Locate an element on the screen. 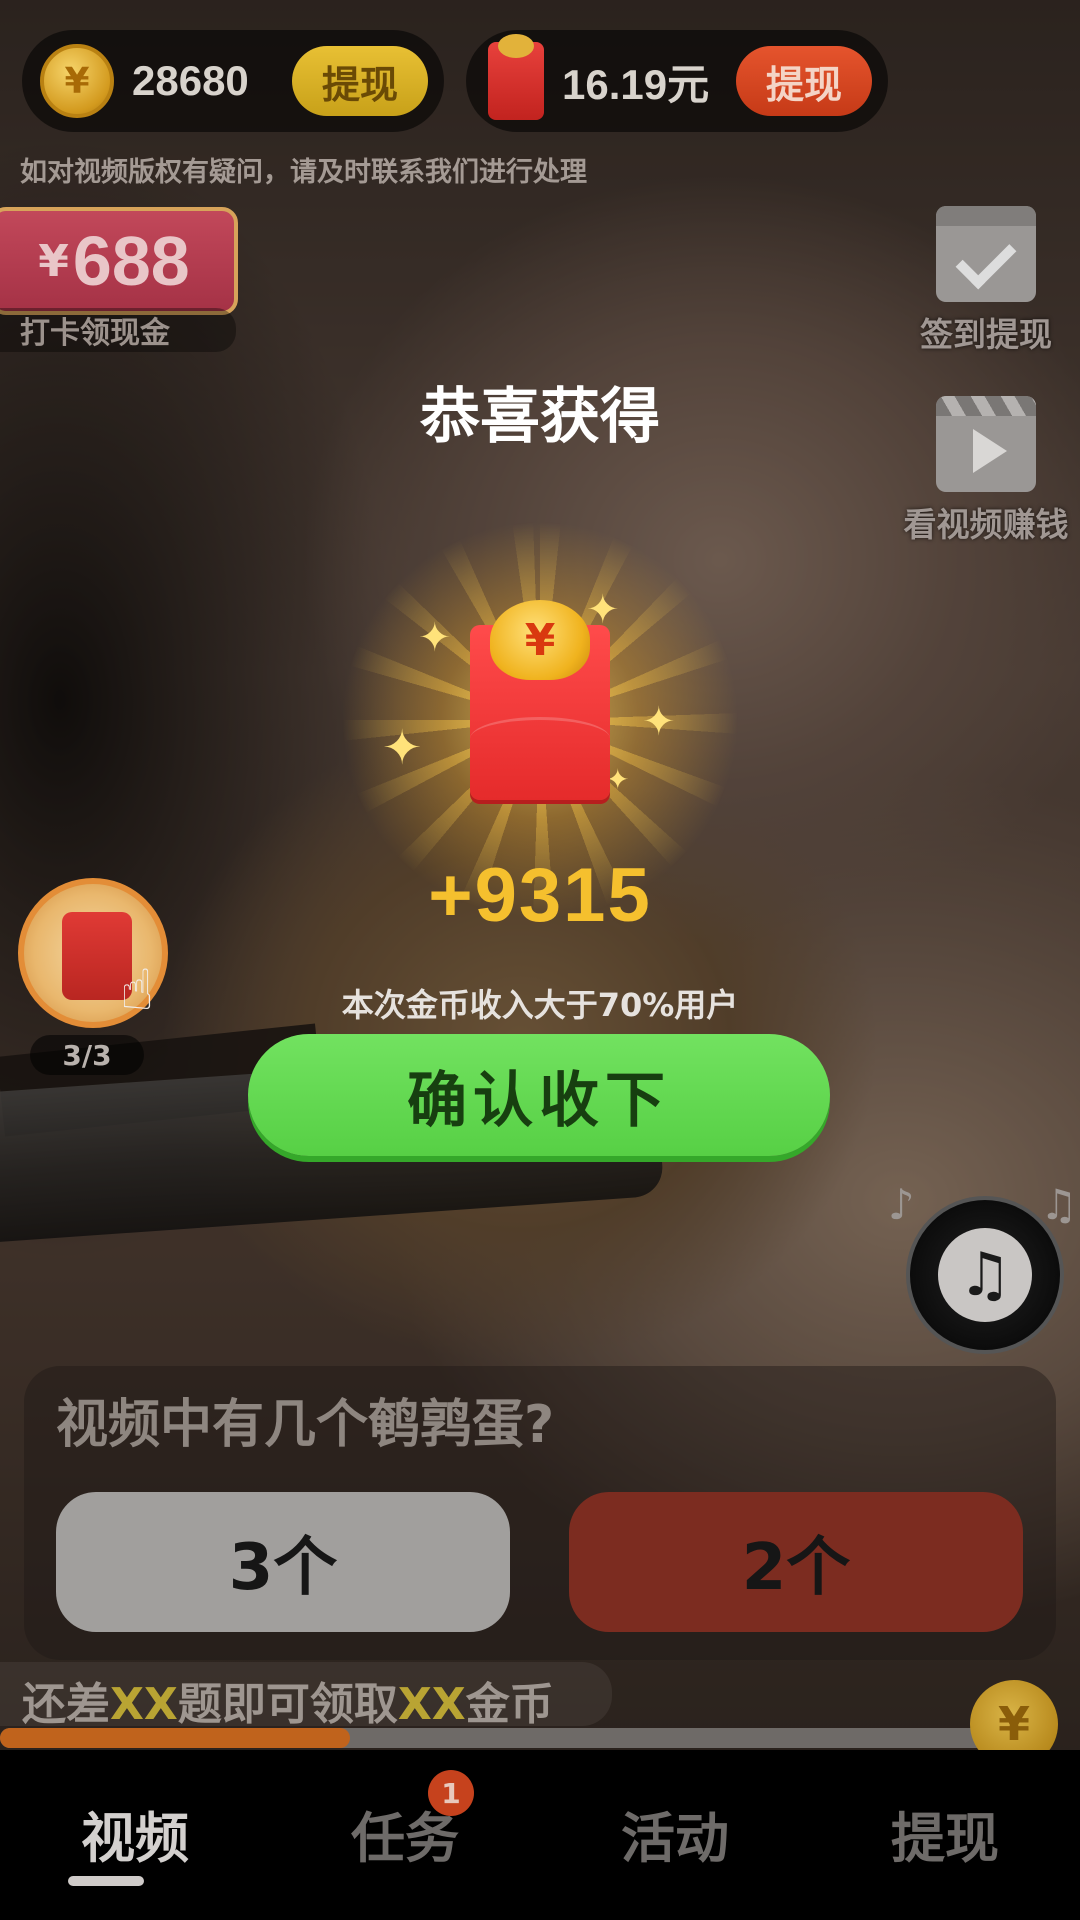 The height and width of the screenshot is (1920, 1080). cash-withdraw-button: 提现 is located at coordinates (803, 81).